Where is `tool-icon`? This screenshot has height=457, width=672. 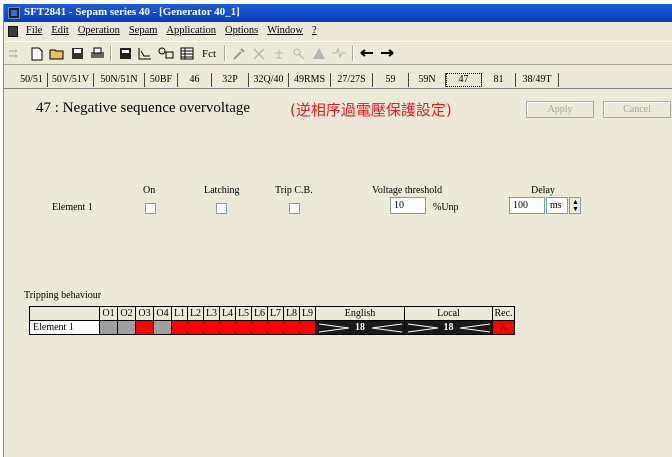 tool-icon is located at coordinates (259, 53).